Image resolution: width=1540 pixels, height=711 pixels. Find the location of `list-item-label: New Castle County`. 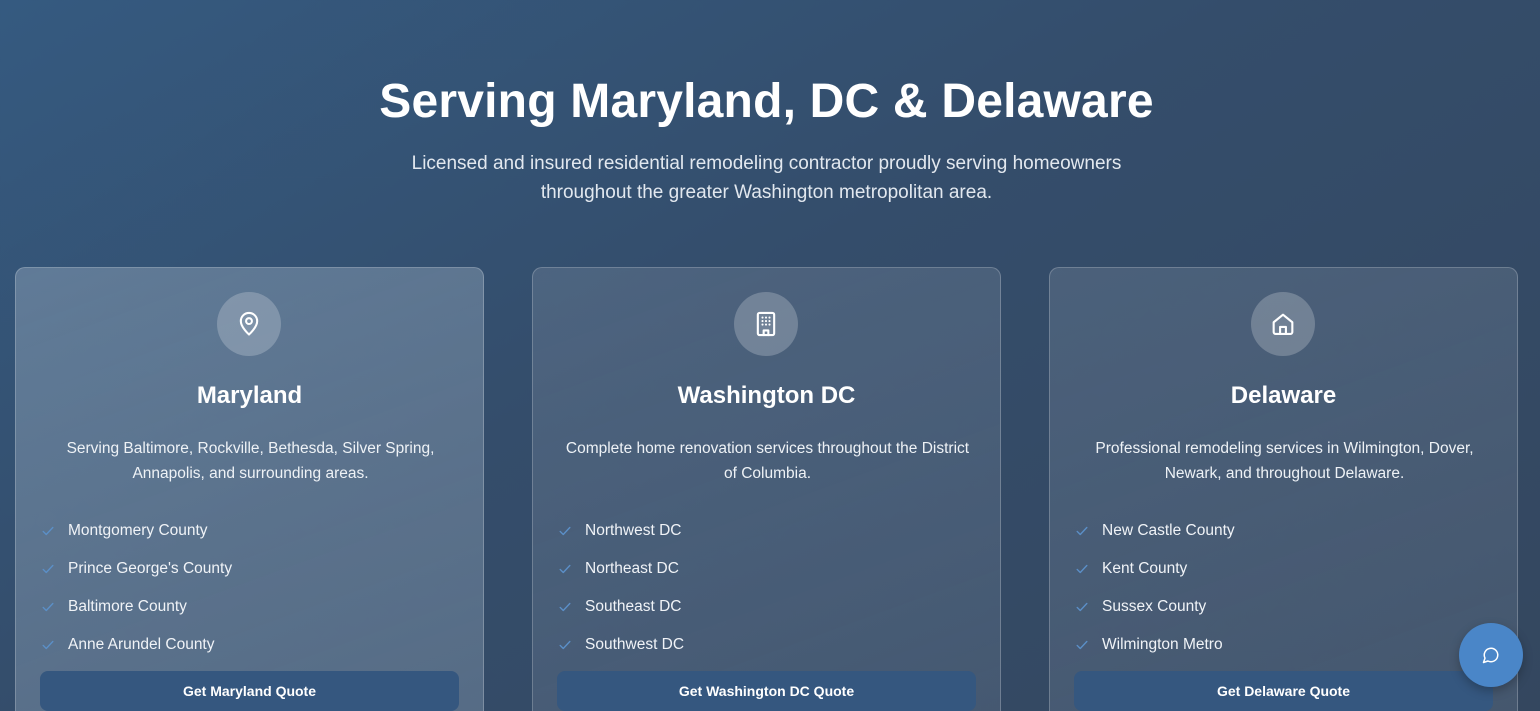

list-item-label: New Castle County is located at coordinates (1168, 530).